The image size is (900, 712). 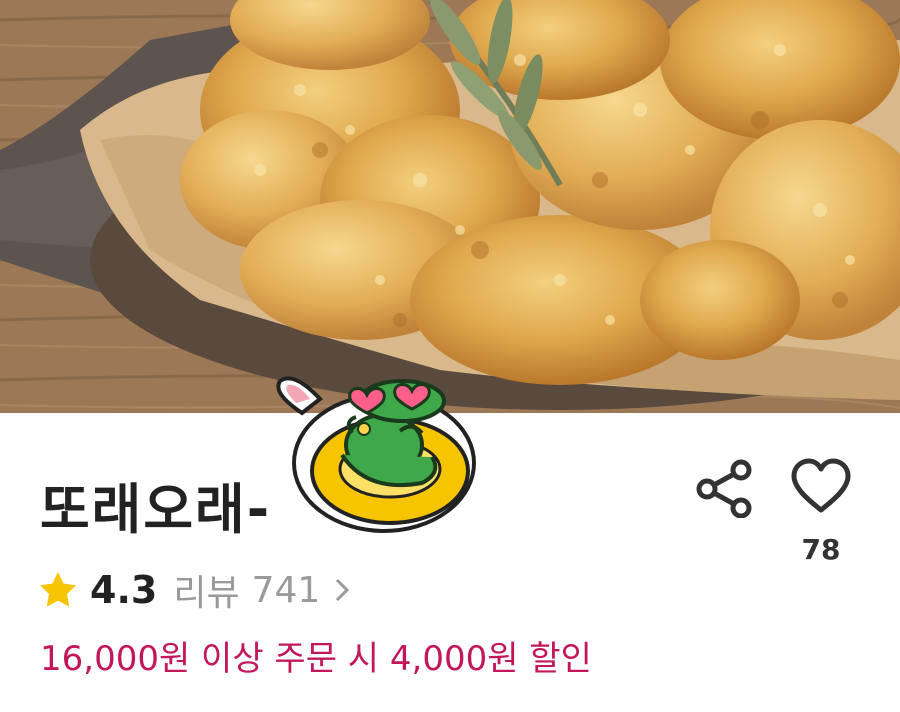 What do you see at coordinates (343, 590) in the screenshot?
I see `chevron-right-icon` at bounding box center [343, 590].